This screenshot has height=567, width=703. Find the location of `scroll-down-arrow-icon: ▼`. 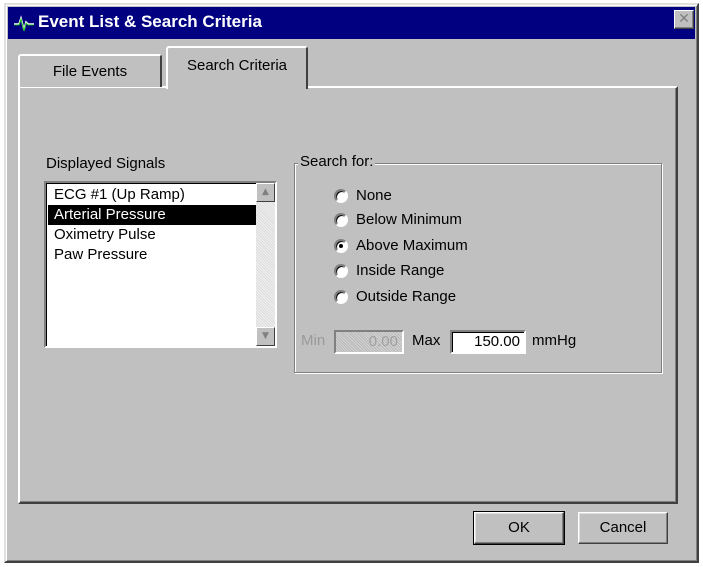

scroll-down-arrow-icon: ▼ is located at coordinates (265, 336).